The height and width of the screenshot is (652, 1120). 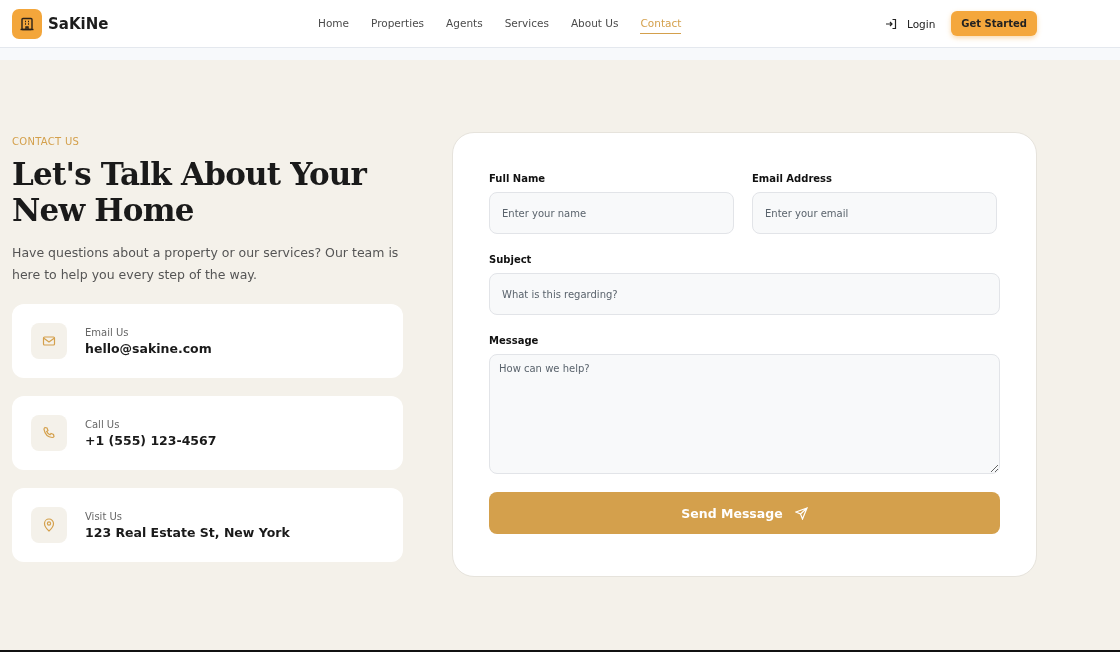 What do you see at coordinates (594, 23) in the screenshot?
I see `nav-link: About Us` at bounding box center [594, 23].